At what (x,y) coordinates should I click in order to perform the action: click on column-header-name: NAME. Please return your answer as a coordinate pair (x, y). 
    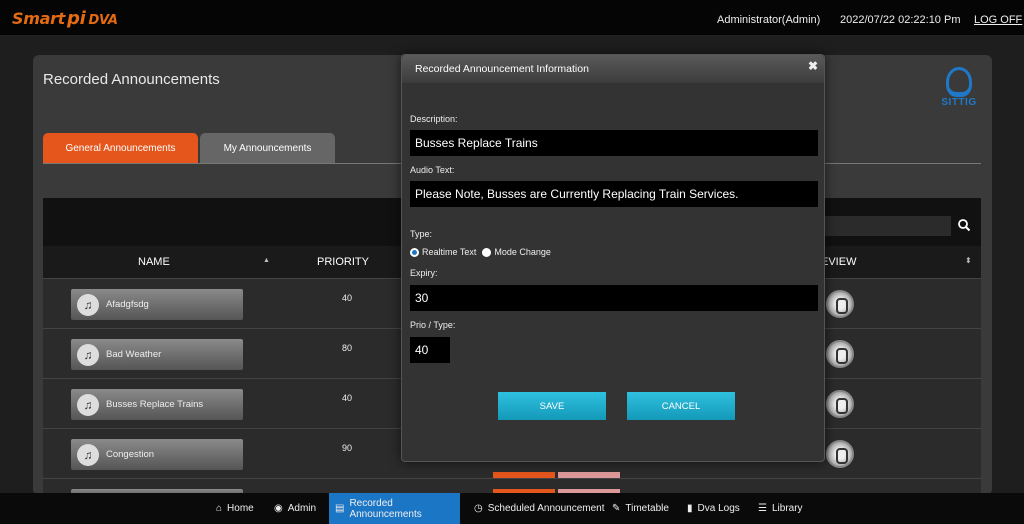
    Looking at the image, I should click on (154, 262).